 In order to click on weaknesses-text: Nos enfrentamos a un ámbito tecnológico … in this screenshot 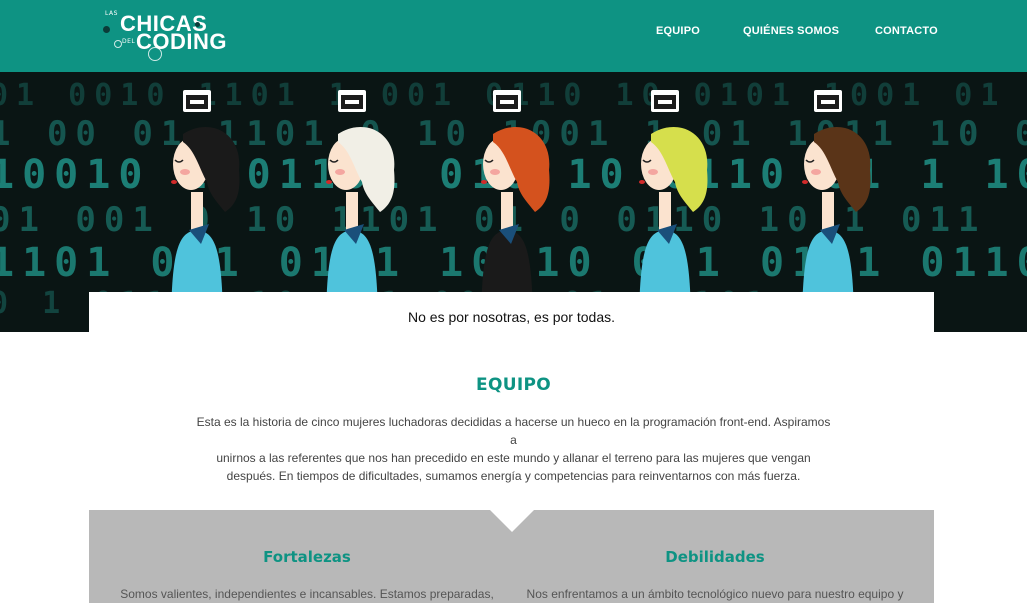, I will do `click(715, 594)`.